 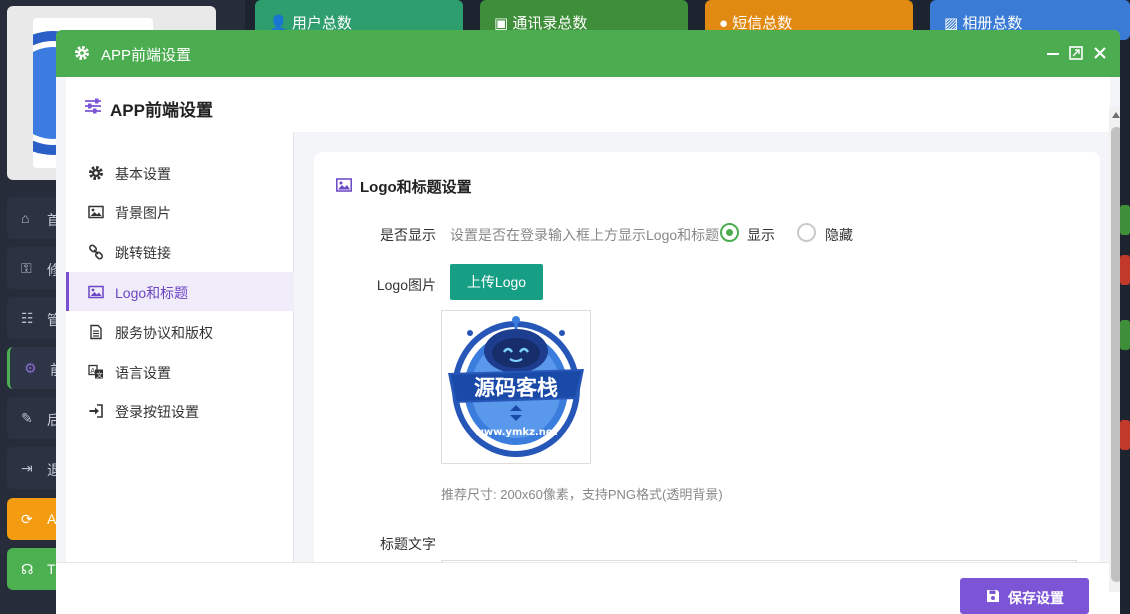 I want to click on size-hint: 推荐尺寸: 200x60像素，支持PNG格式(透明背景), so click(x=582, y=494).